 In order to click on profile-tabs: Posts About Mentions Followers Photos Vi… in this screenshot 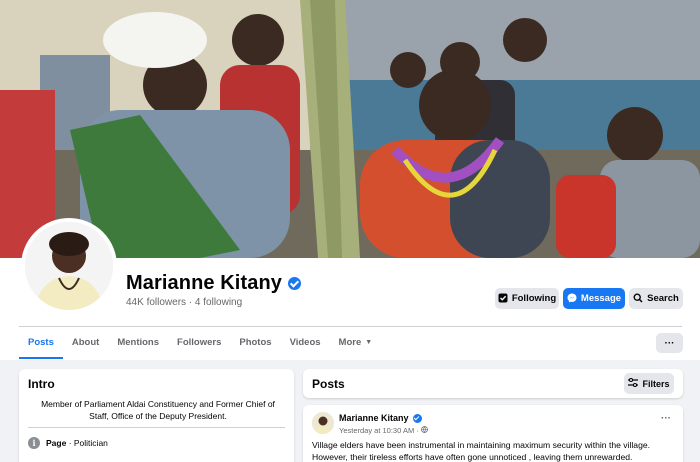, I will do `click(200, 346)`.